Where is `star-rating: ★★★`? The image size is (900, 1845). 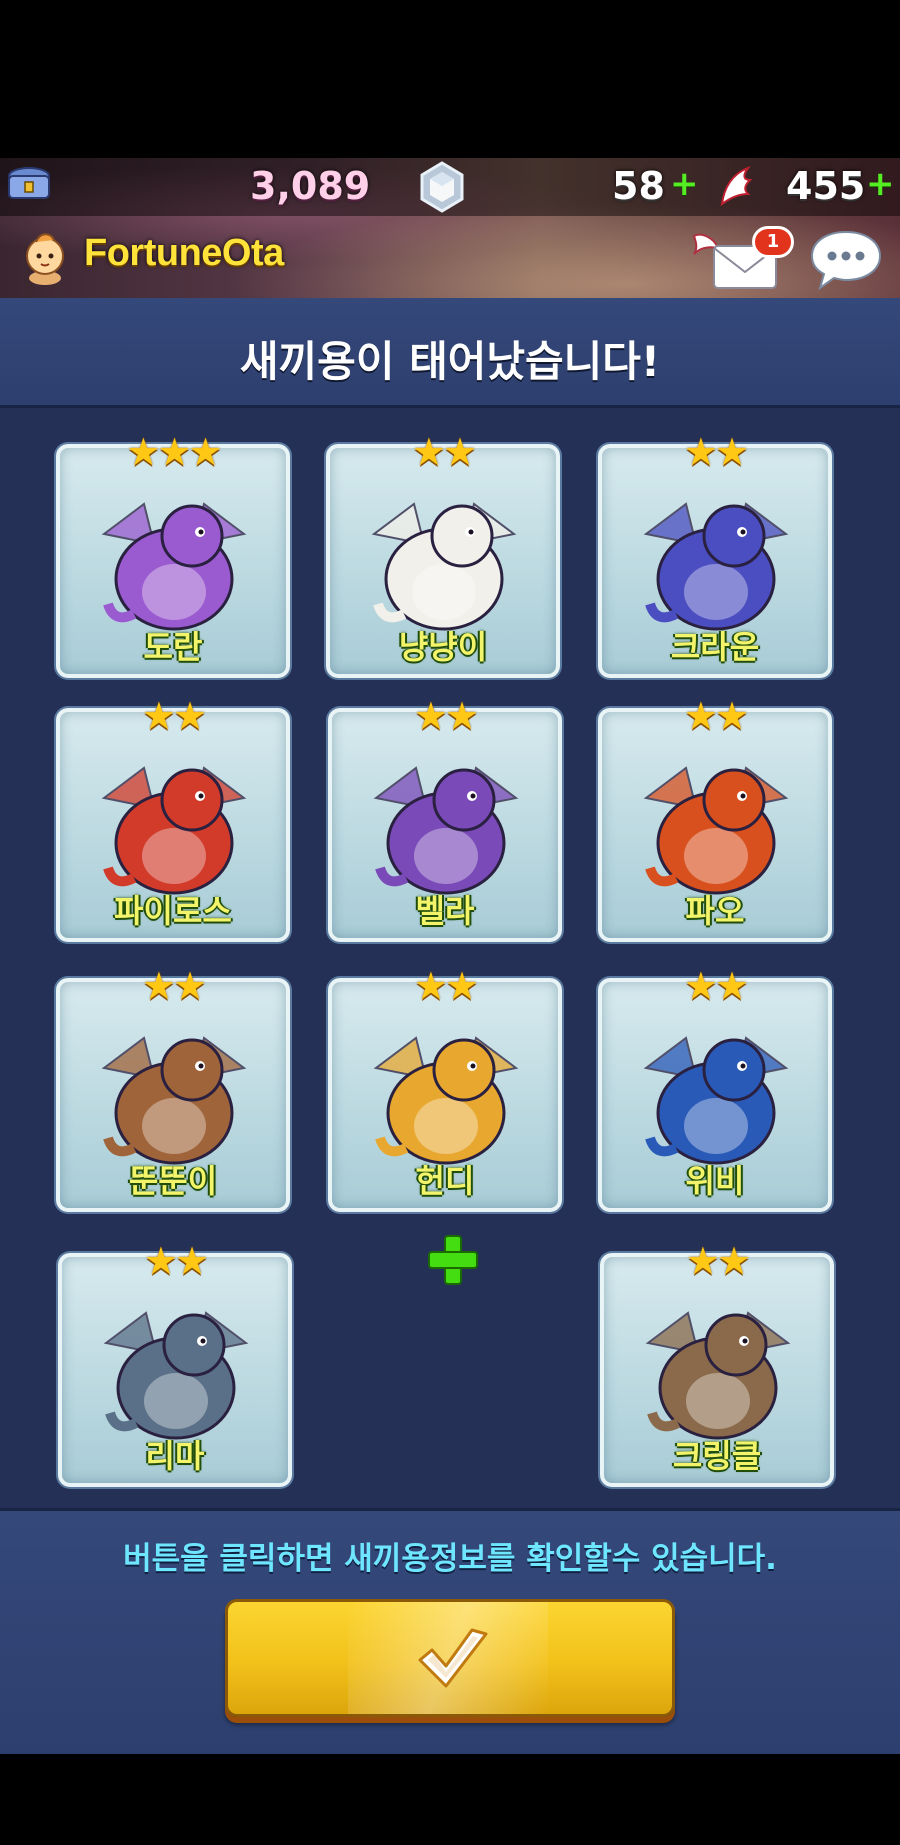
star-rating: ★★★ is located at coordinates (174, 452).